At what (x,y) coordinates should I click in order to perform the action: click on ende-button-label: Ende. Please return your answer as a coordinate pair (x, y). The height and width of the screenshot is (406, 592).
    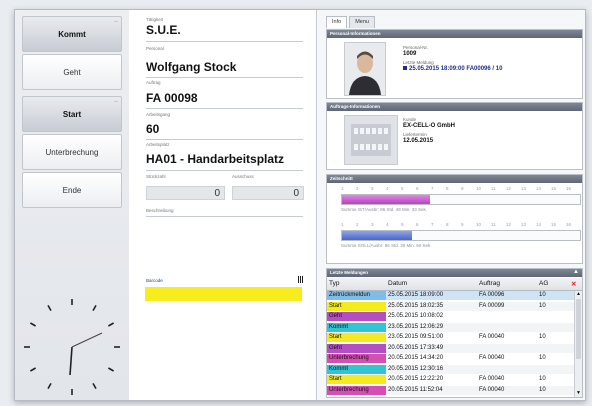
    Looking at the image, I should click on (72, 190).